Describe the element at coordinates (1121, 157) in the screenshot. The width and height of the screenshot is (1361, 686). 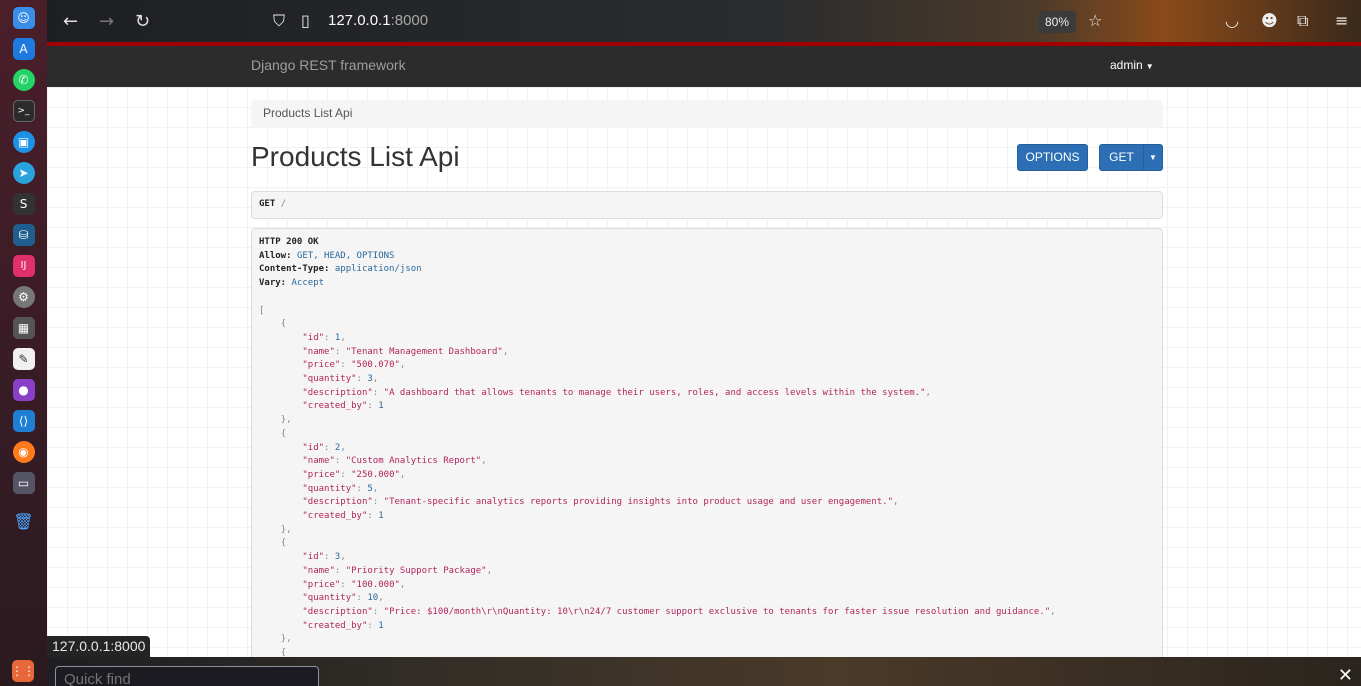
I see `get-button: GET` at that location.